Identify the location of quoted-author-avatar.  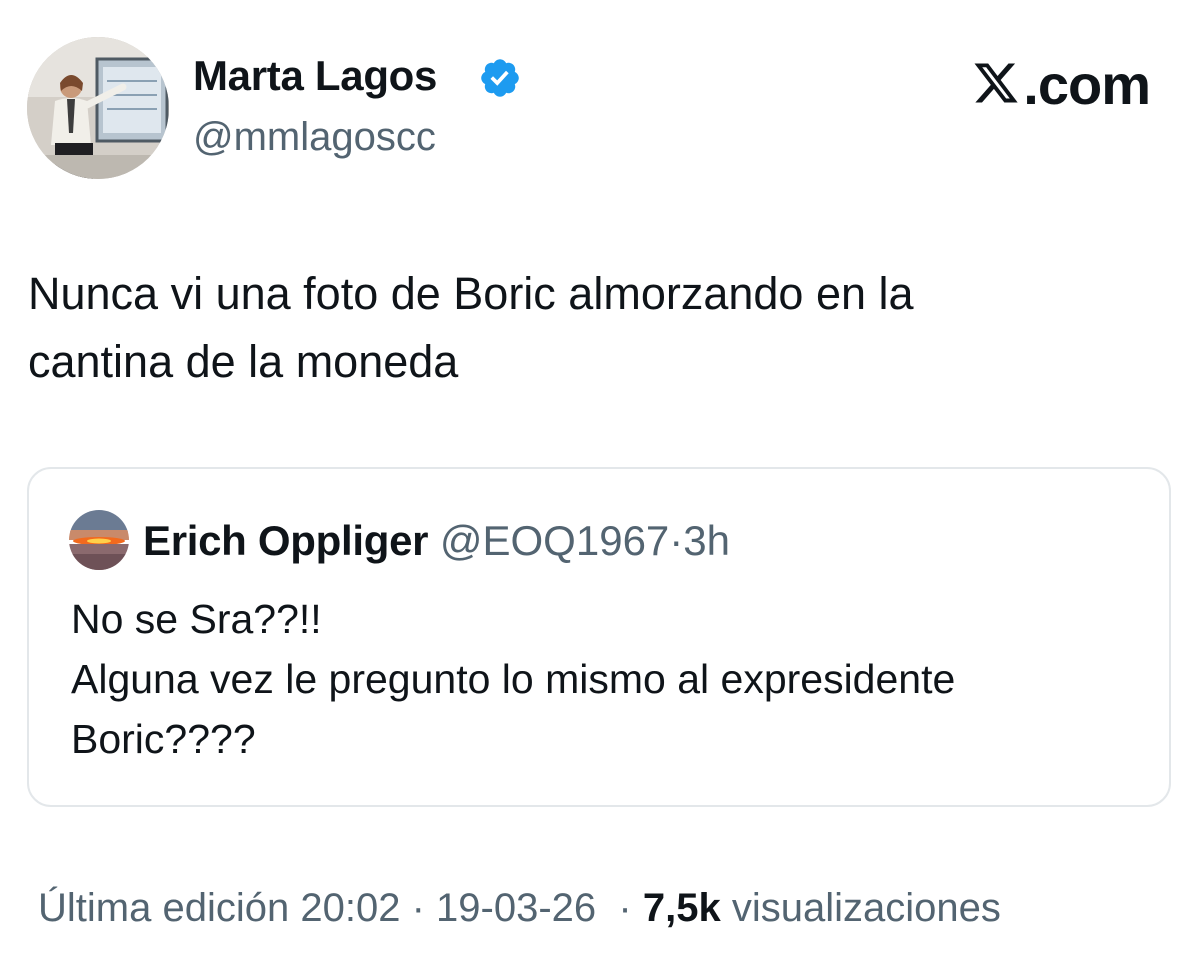
(99, 540).